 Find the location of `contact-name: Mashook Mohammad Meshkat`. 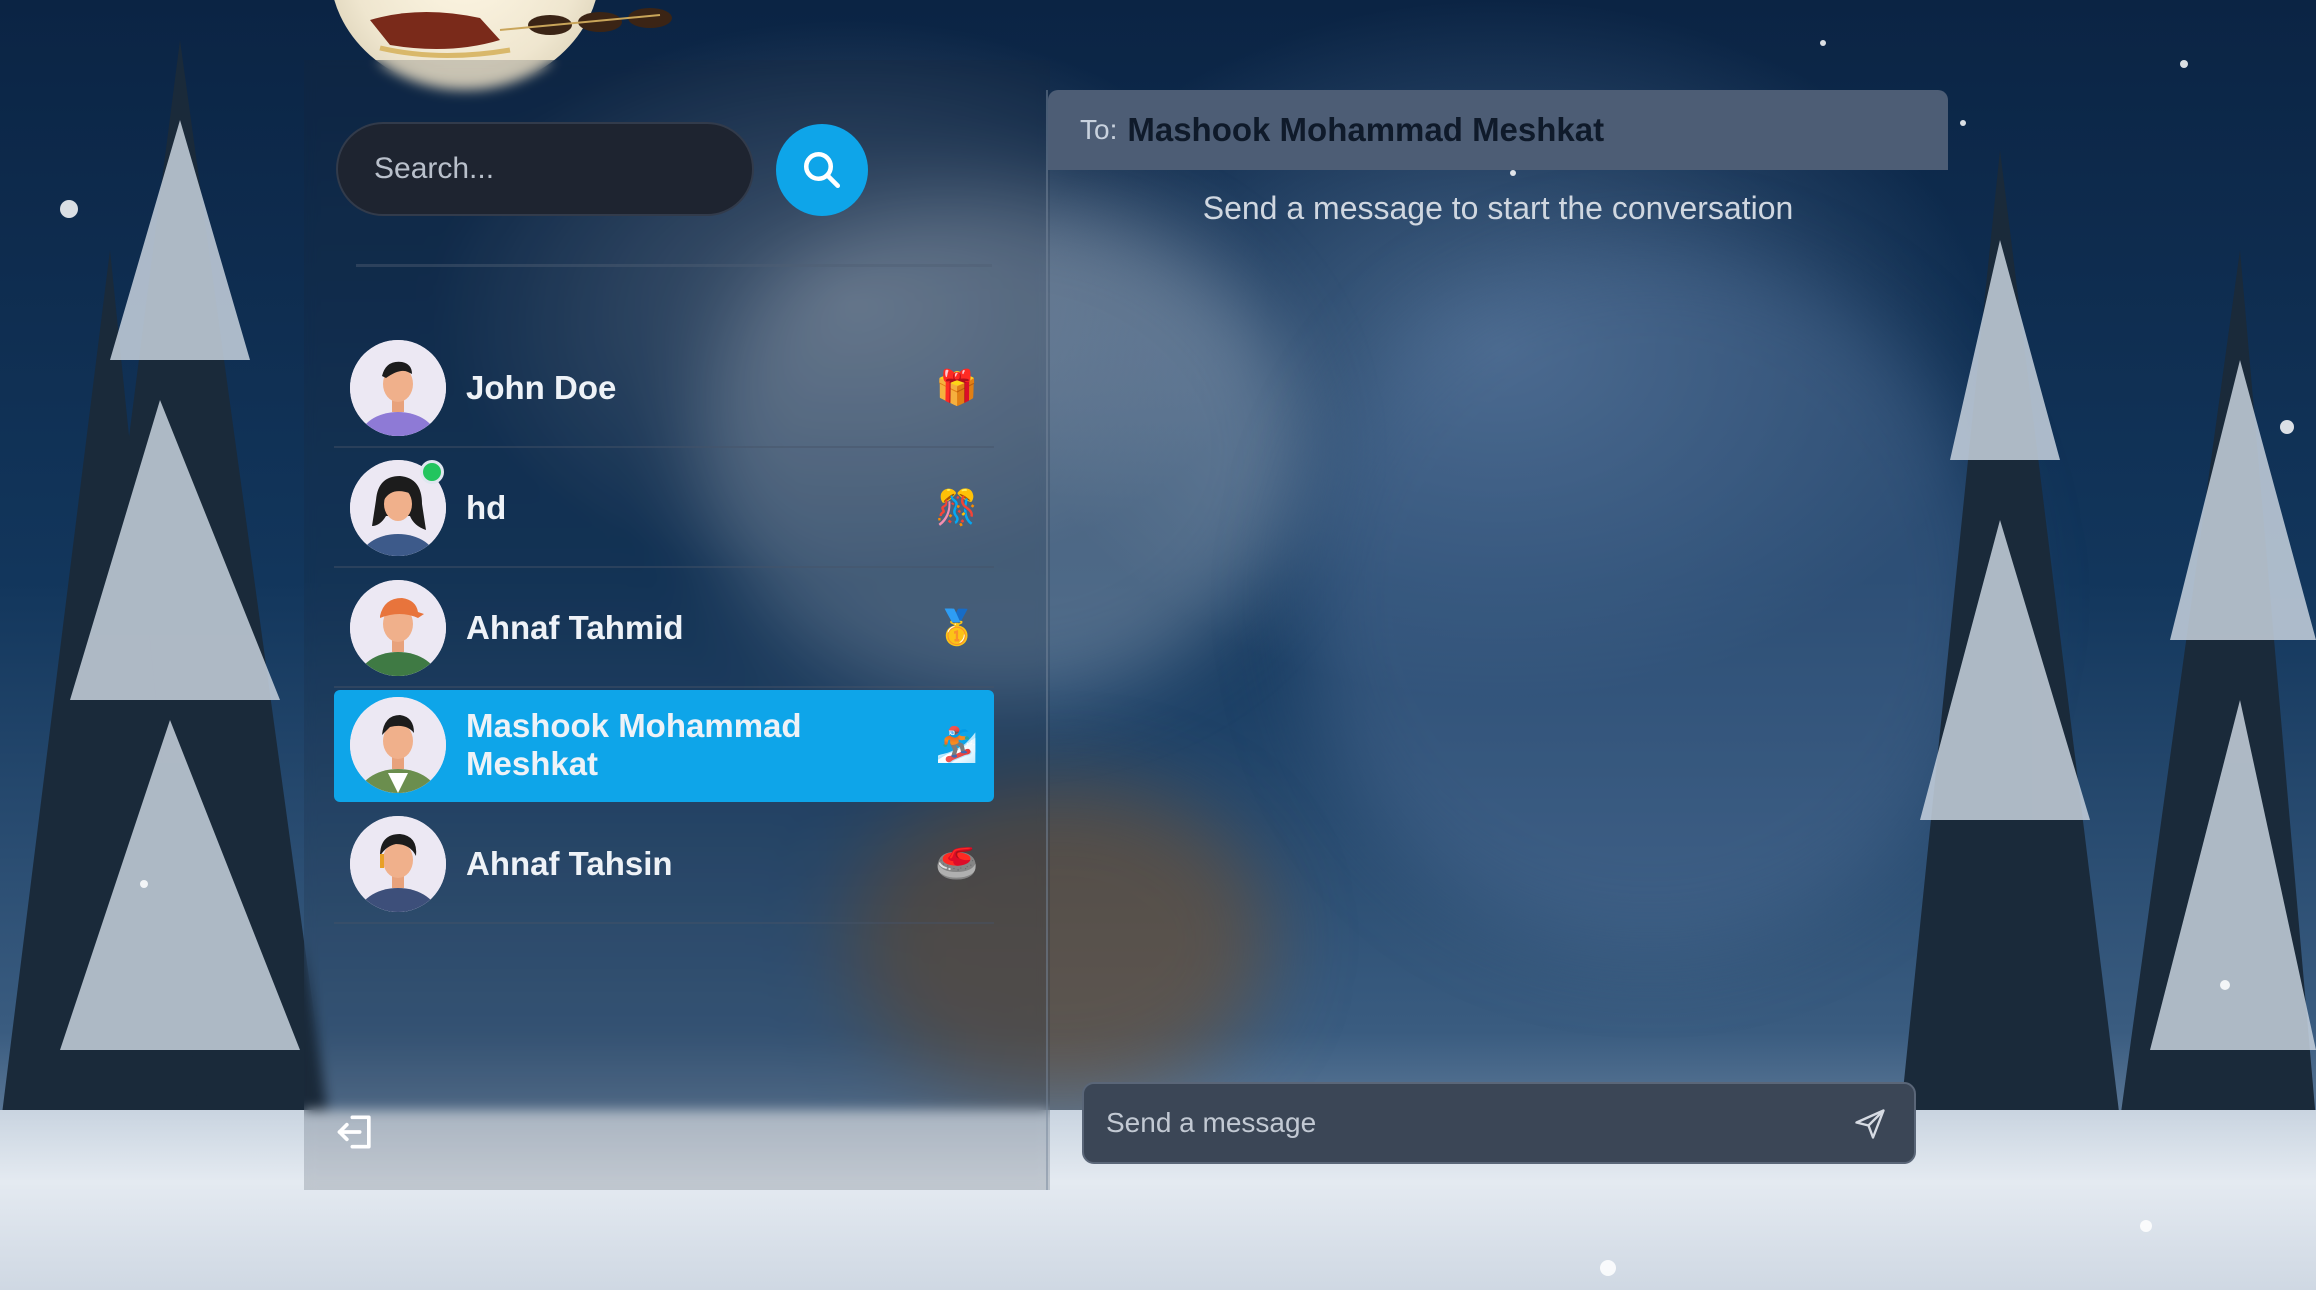

contact-name: Mashook Mohammad Meshkat is located at coordinates (634, 744).